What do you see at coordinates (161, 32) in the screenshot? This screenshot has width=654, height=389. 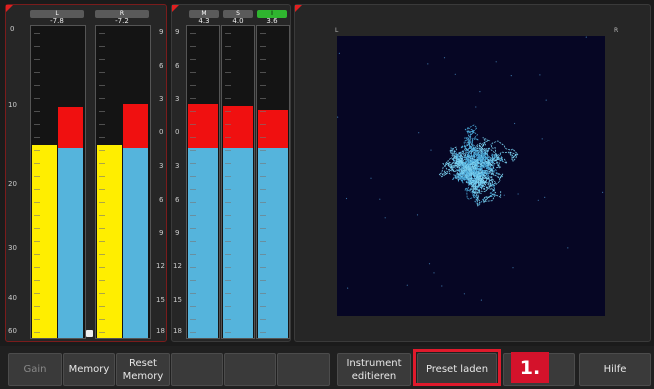 I see `scale-label: 9` at bounding box center [161, 32].